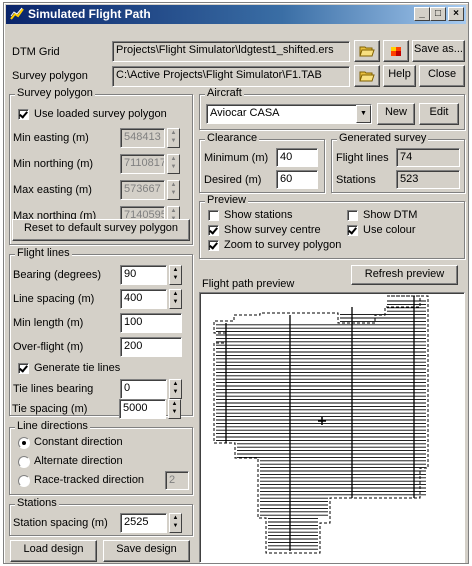  I want to click on clearance-group: Clearance Minimum (m) 40 Desired (m) 60, so click(262, 162).